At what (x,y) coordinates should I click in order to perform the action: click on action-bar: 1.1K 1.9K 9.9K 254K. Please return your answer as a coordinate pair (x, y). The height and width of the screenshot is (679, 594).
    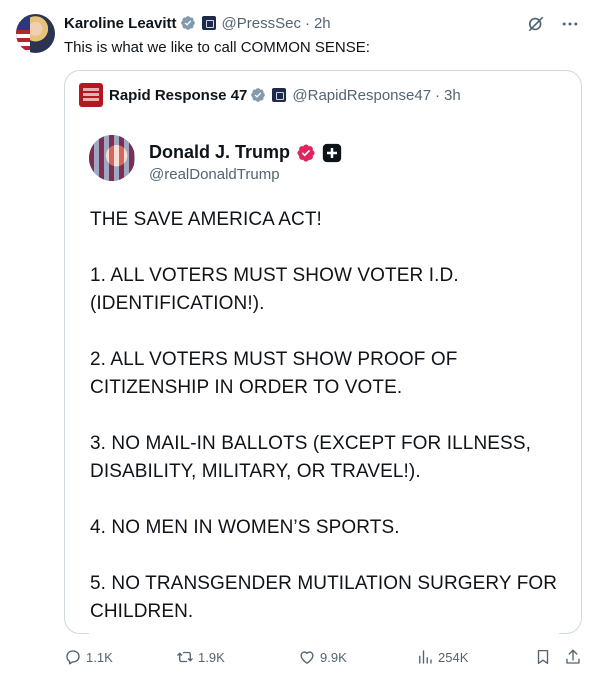
    Looking at the image, I should click on (324, 657).